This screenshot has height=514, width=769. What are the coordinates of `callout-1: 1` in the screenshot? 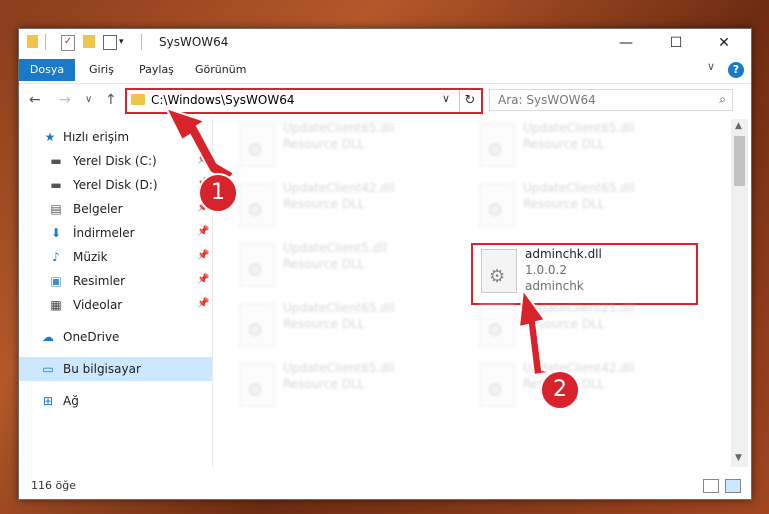 It's located at (218, 193).